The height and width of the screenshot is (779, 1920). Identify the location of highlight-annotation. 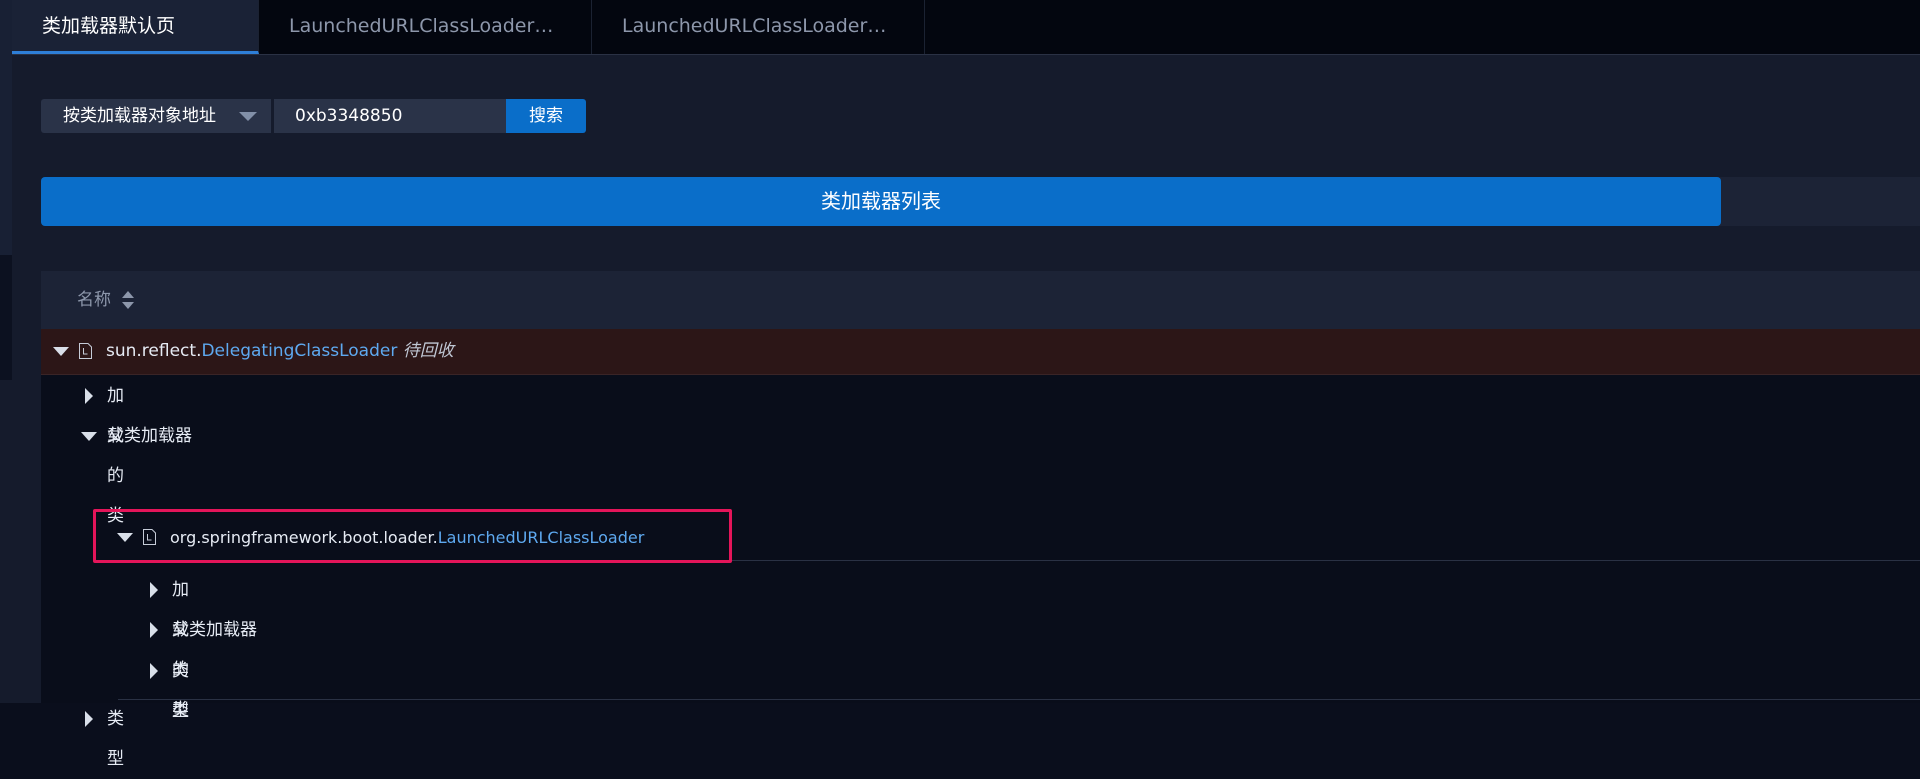
(412, 536).